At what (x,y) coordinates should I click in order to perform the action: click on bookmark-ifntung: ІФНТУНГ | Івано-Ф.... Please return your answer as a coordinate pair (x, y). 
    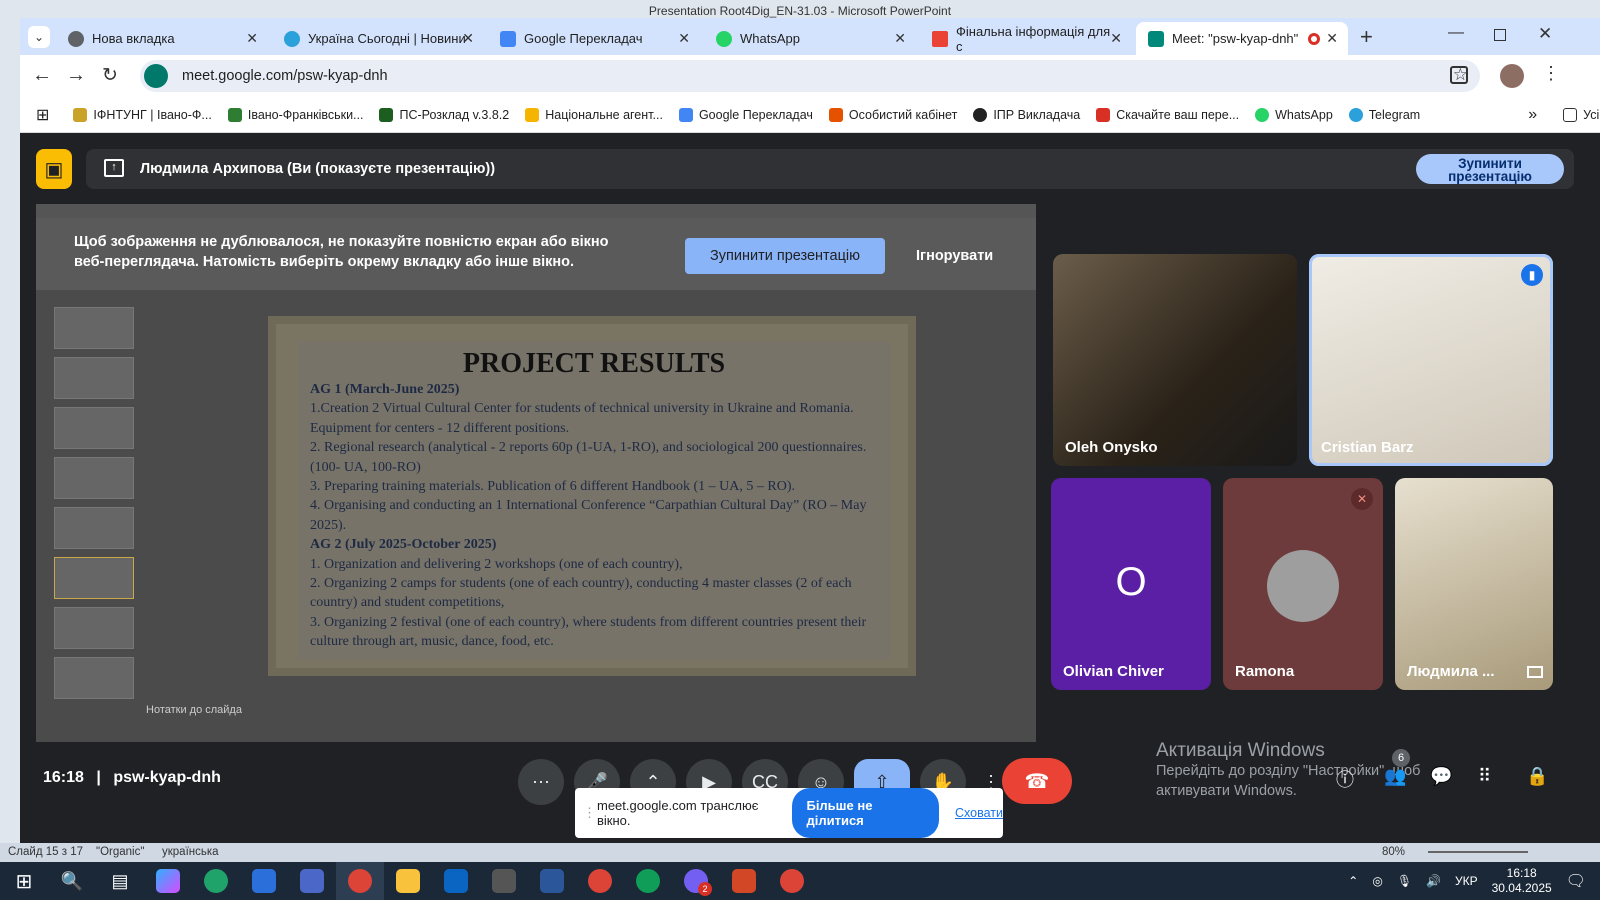
    Looking at the image, I should click on (142, 114).